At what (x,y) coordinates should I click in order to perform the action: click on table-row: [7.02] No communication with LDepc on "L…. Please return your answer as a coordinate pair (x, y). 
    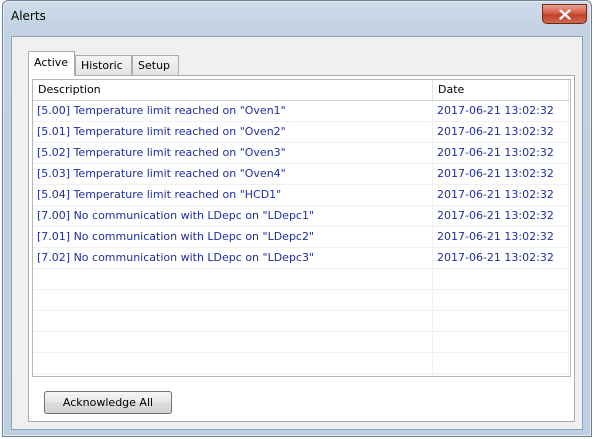
    Looking at the image, I should click on (301, 258).